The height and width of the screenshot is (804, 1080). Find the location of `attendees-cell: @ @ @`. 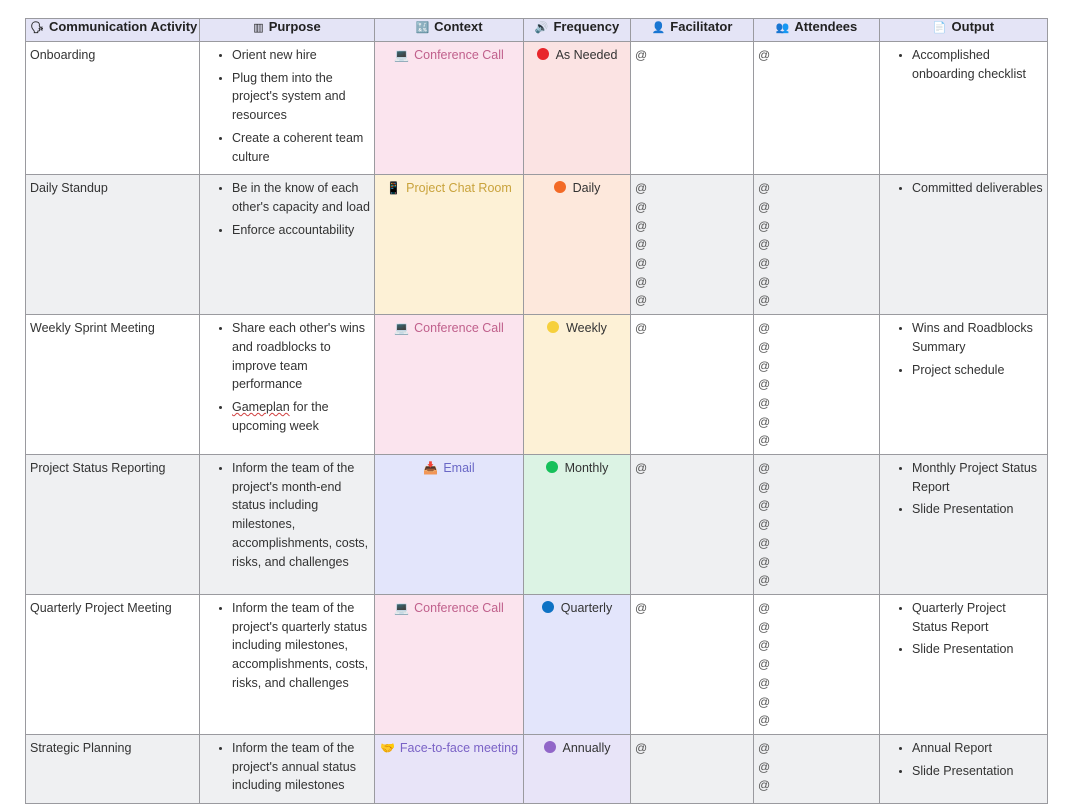

attendees-cell: @ @ @ is located at coordinates (816, 769).